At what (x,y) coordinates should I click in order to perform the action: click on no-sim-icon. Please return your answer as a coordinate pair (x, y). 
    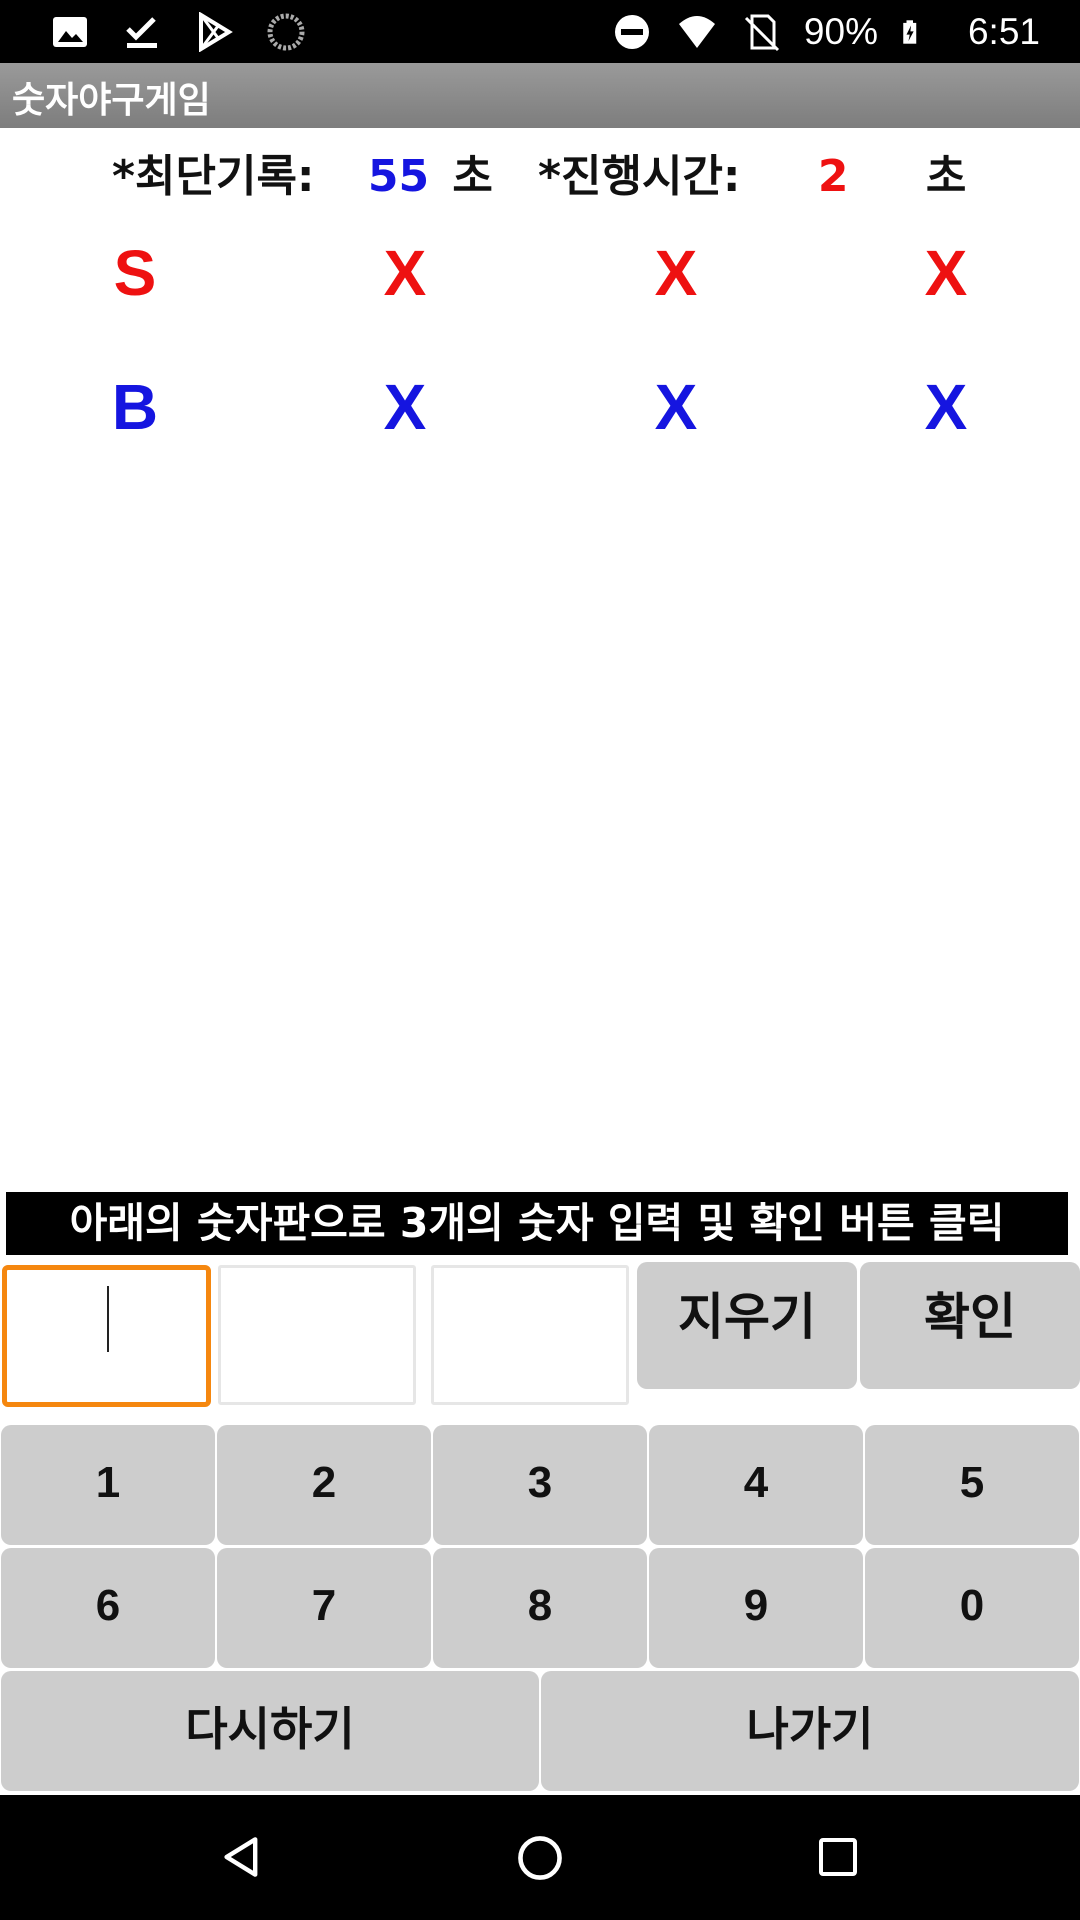
    Looking at the image, I should click on (761, 32).